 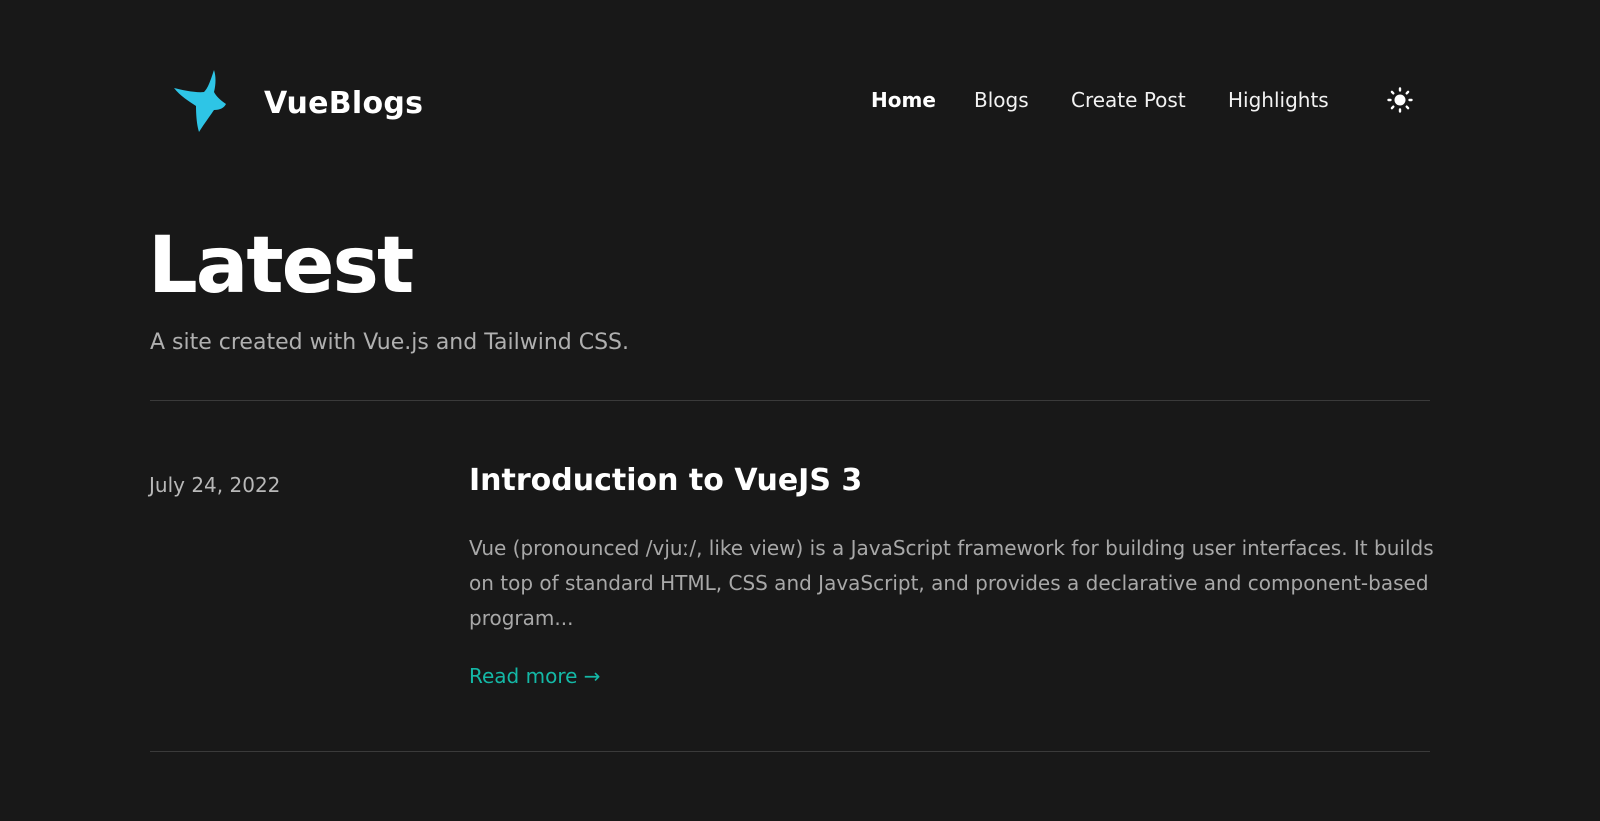 What do you see at coordinates (1400, 100) in the screenshot?
I see `sun-icon` at bounding box center [1400, 100].